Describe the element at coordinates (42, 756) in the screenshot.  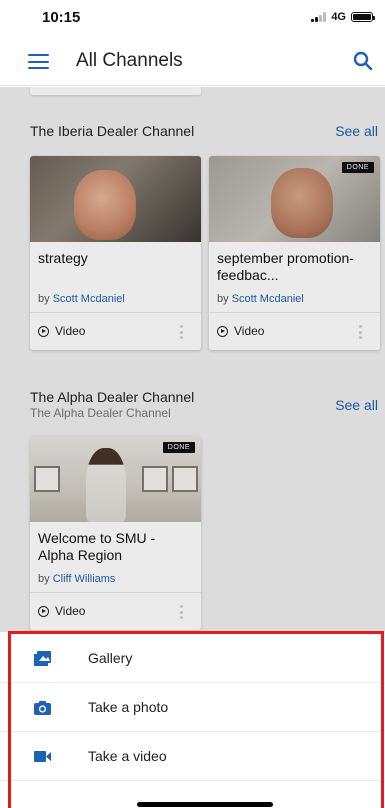
I see `video-camera-icon` at that location.